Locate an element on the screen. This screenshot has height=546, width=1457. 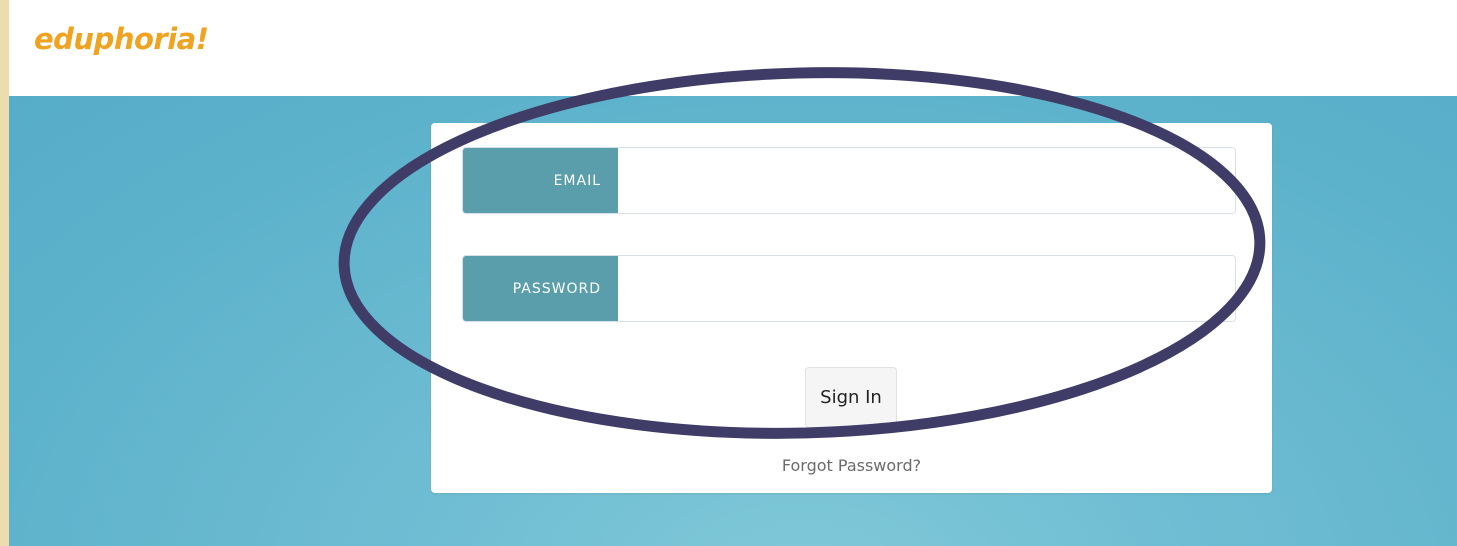
email-field-group: EMAIL is located at coordinates (849, 180).